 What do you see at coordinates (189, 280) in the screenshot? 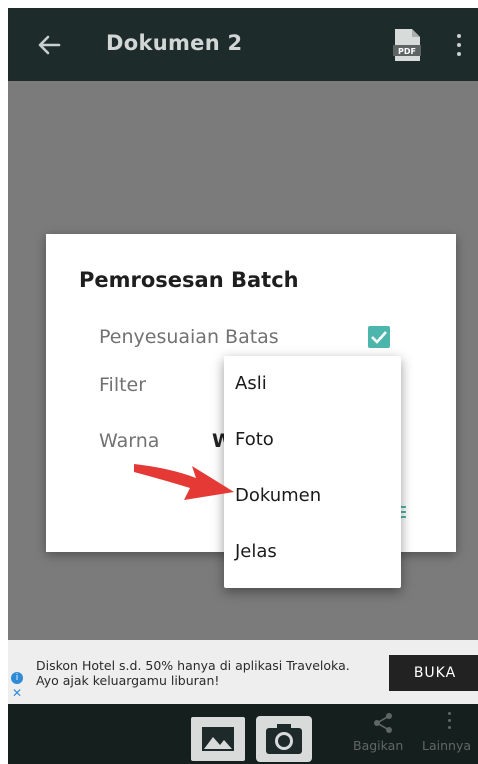
I see `dialog-title: Pemrosesan Batch` at bounding box center [189, 280].